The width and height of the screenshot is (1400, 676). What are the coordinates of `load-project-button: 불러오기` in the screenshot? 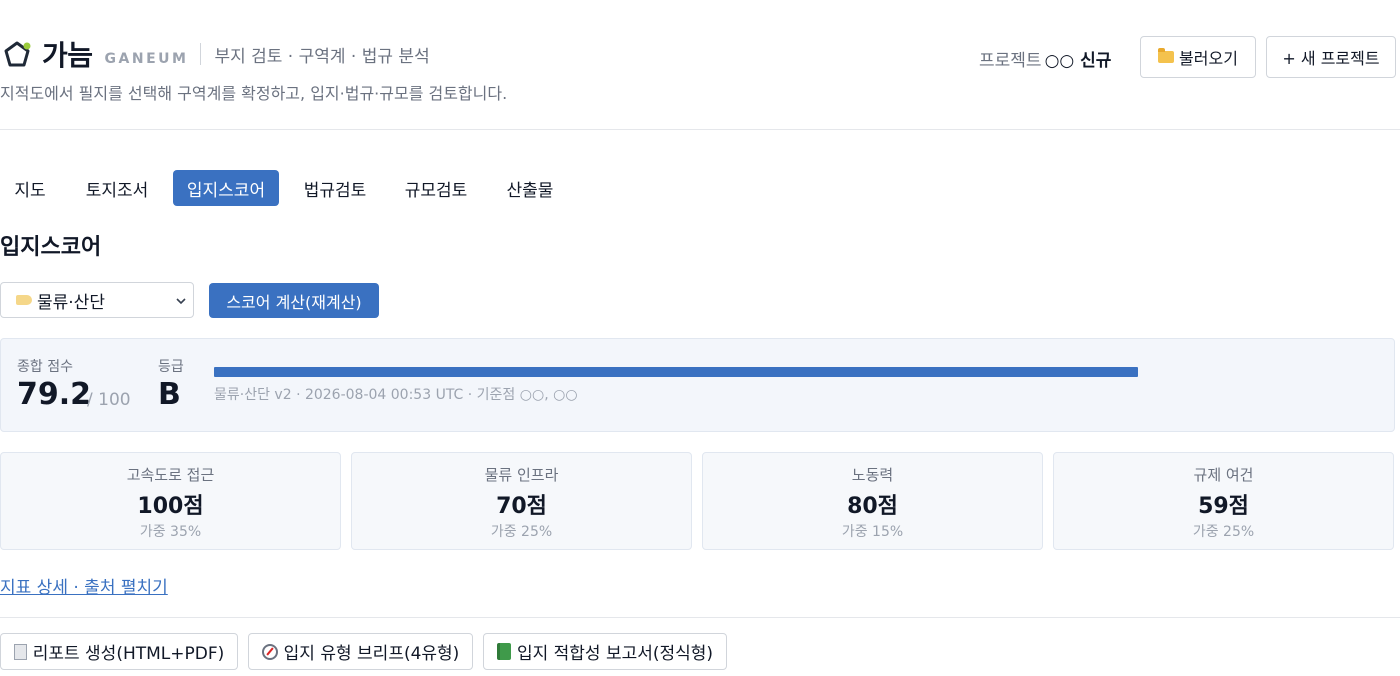 It's located at (1198, 57).